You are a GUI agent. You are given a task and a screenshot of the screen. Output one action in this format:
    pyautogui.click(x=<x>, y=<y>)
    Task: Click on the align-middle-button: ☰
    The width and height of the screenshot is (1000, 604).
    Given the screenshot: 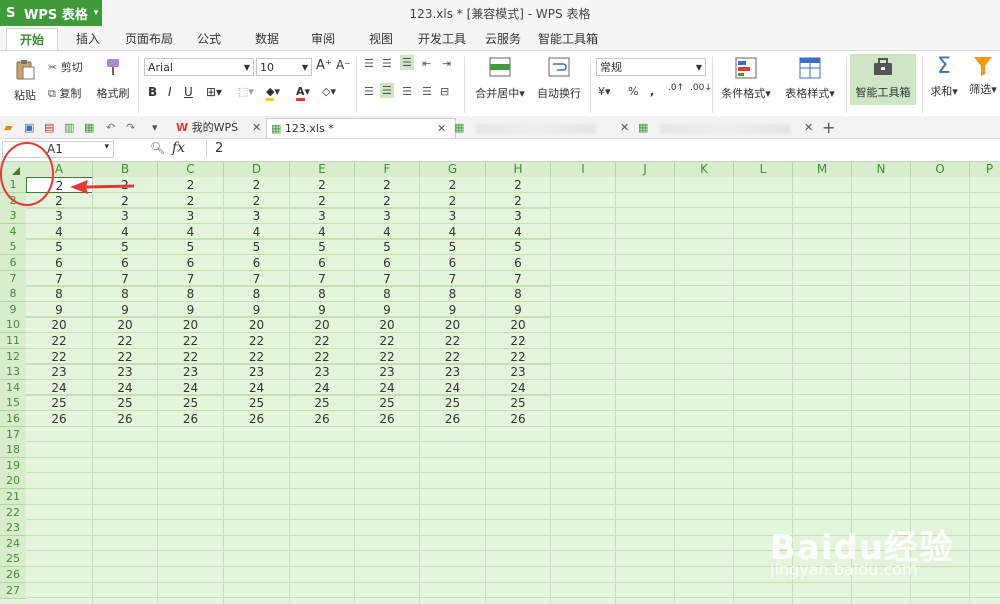 What is the action you would take?
    pyautogui.click(x=387, y=63)
    